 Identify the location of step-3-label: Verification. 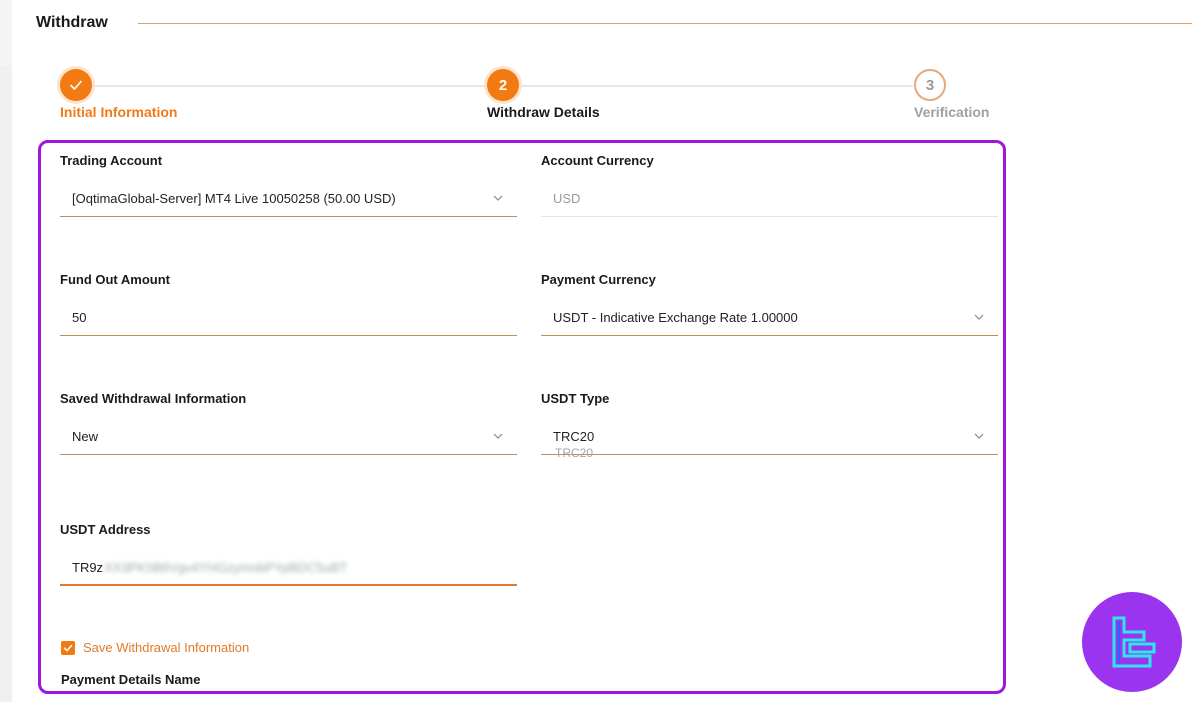
(952, 112).